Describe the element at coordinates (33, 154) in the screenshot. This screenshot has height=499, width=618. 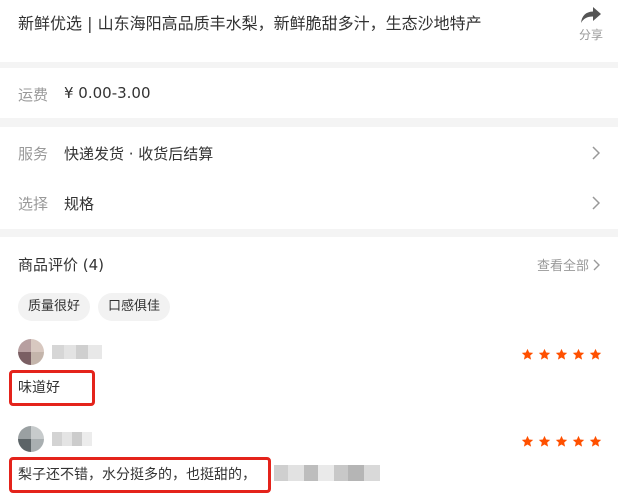
I see `service-label: 服务` at that location.